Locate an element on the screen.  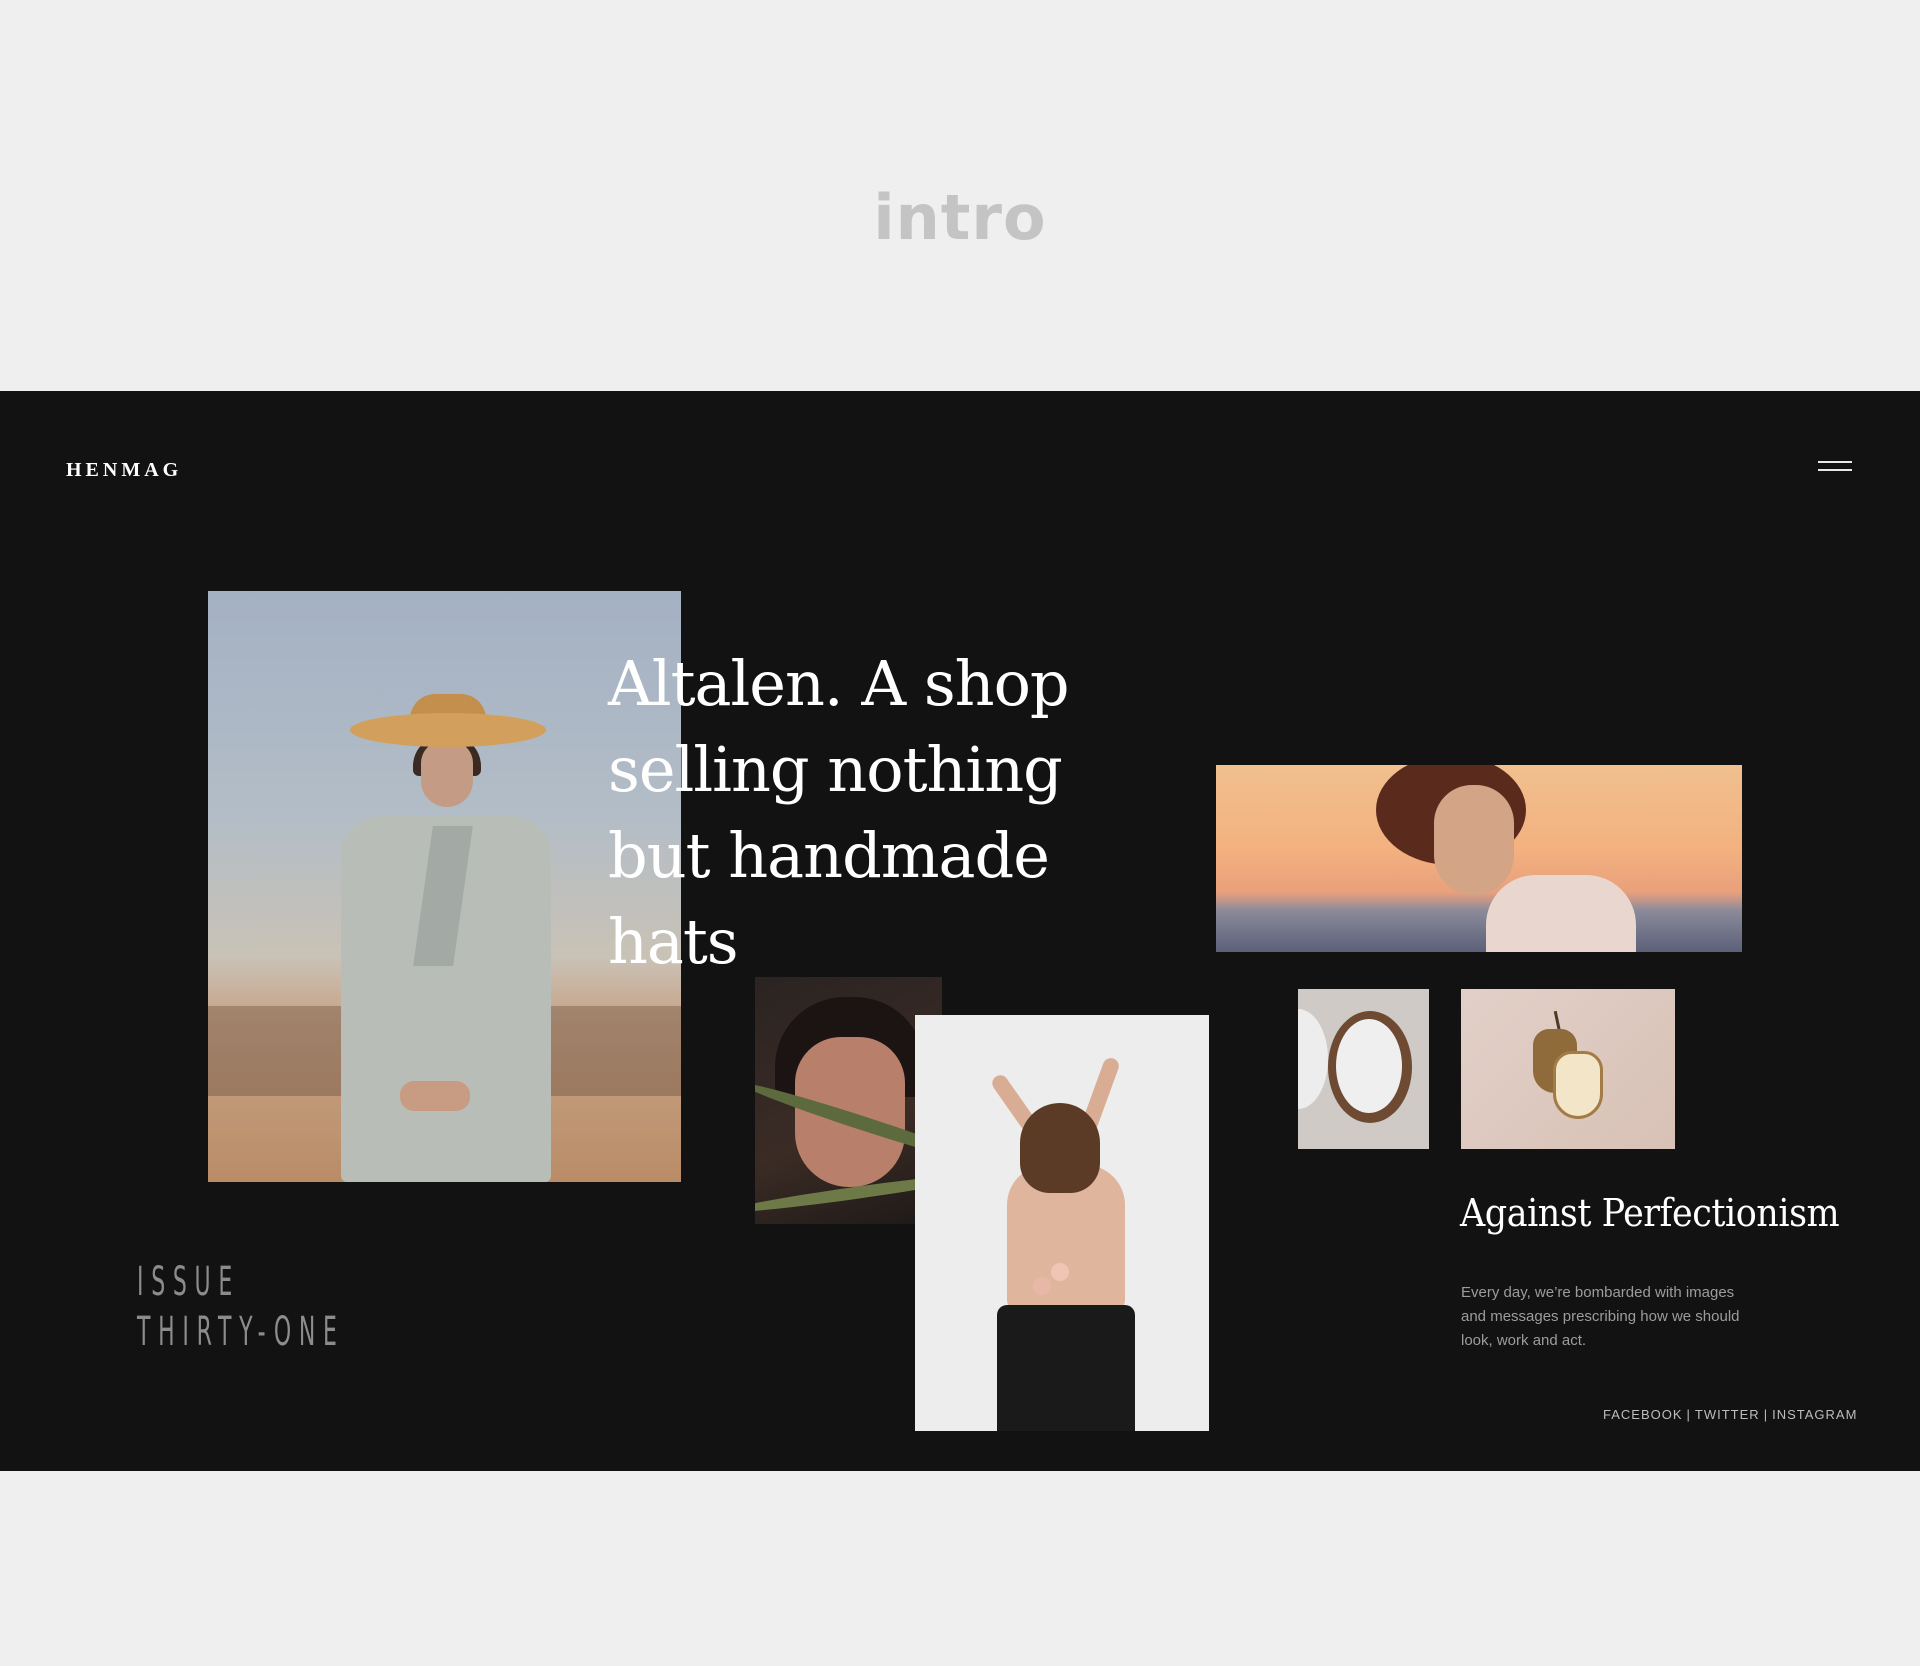
menu-line-top is located at coordinates (1835, 462).